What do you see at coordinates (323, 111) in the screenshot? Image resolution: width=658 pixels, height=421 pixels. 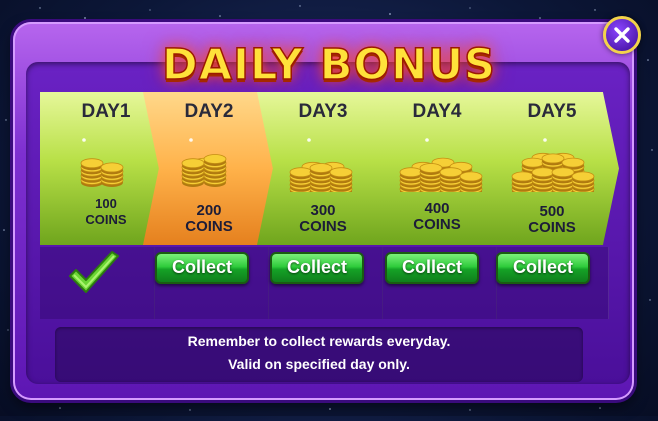 I see `day-label: DAY3` at bounding box center [323, 111].